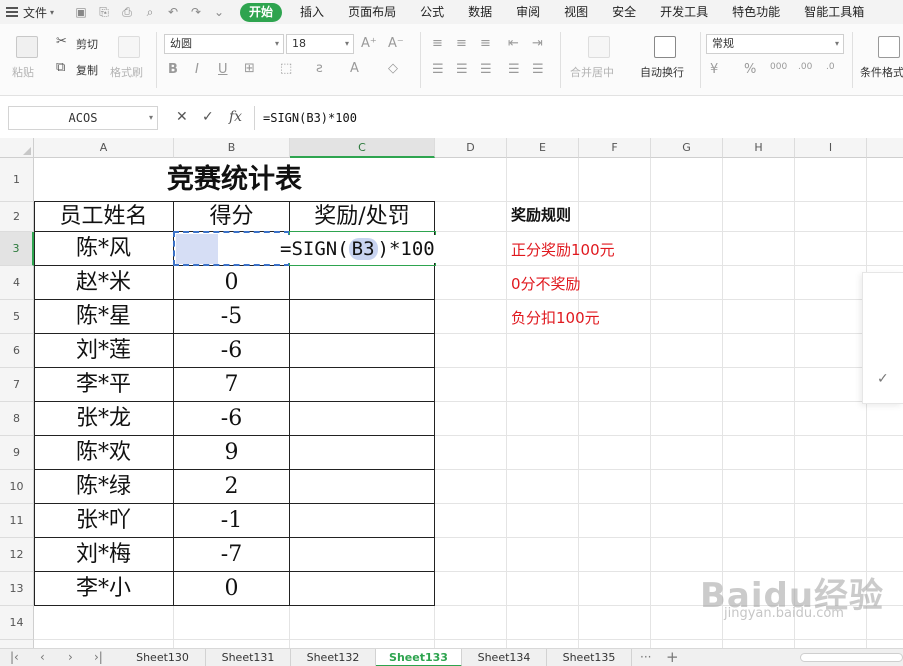 Image resolution: width=903 pixels, height=666 pixels. Describe the element at coordinates (320, 44) in the screenshot. I see `font-size-select: 18 ▾` at that location.